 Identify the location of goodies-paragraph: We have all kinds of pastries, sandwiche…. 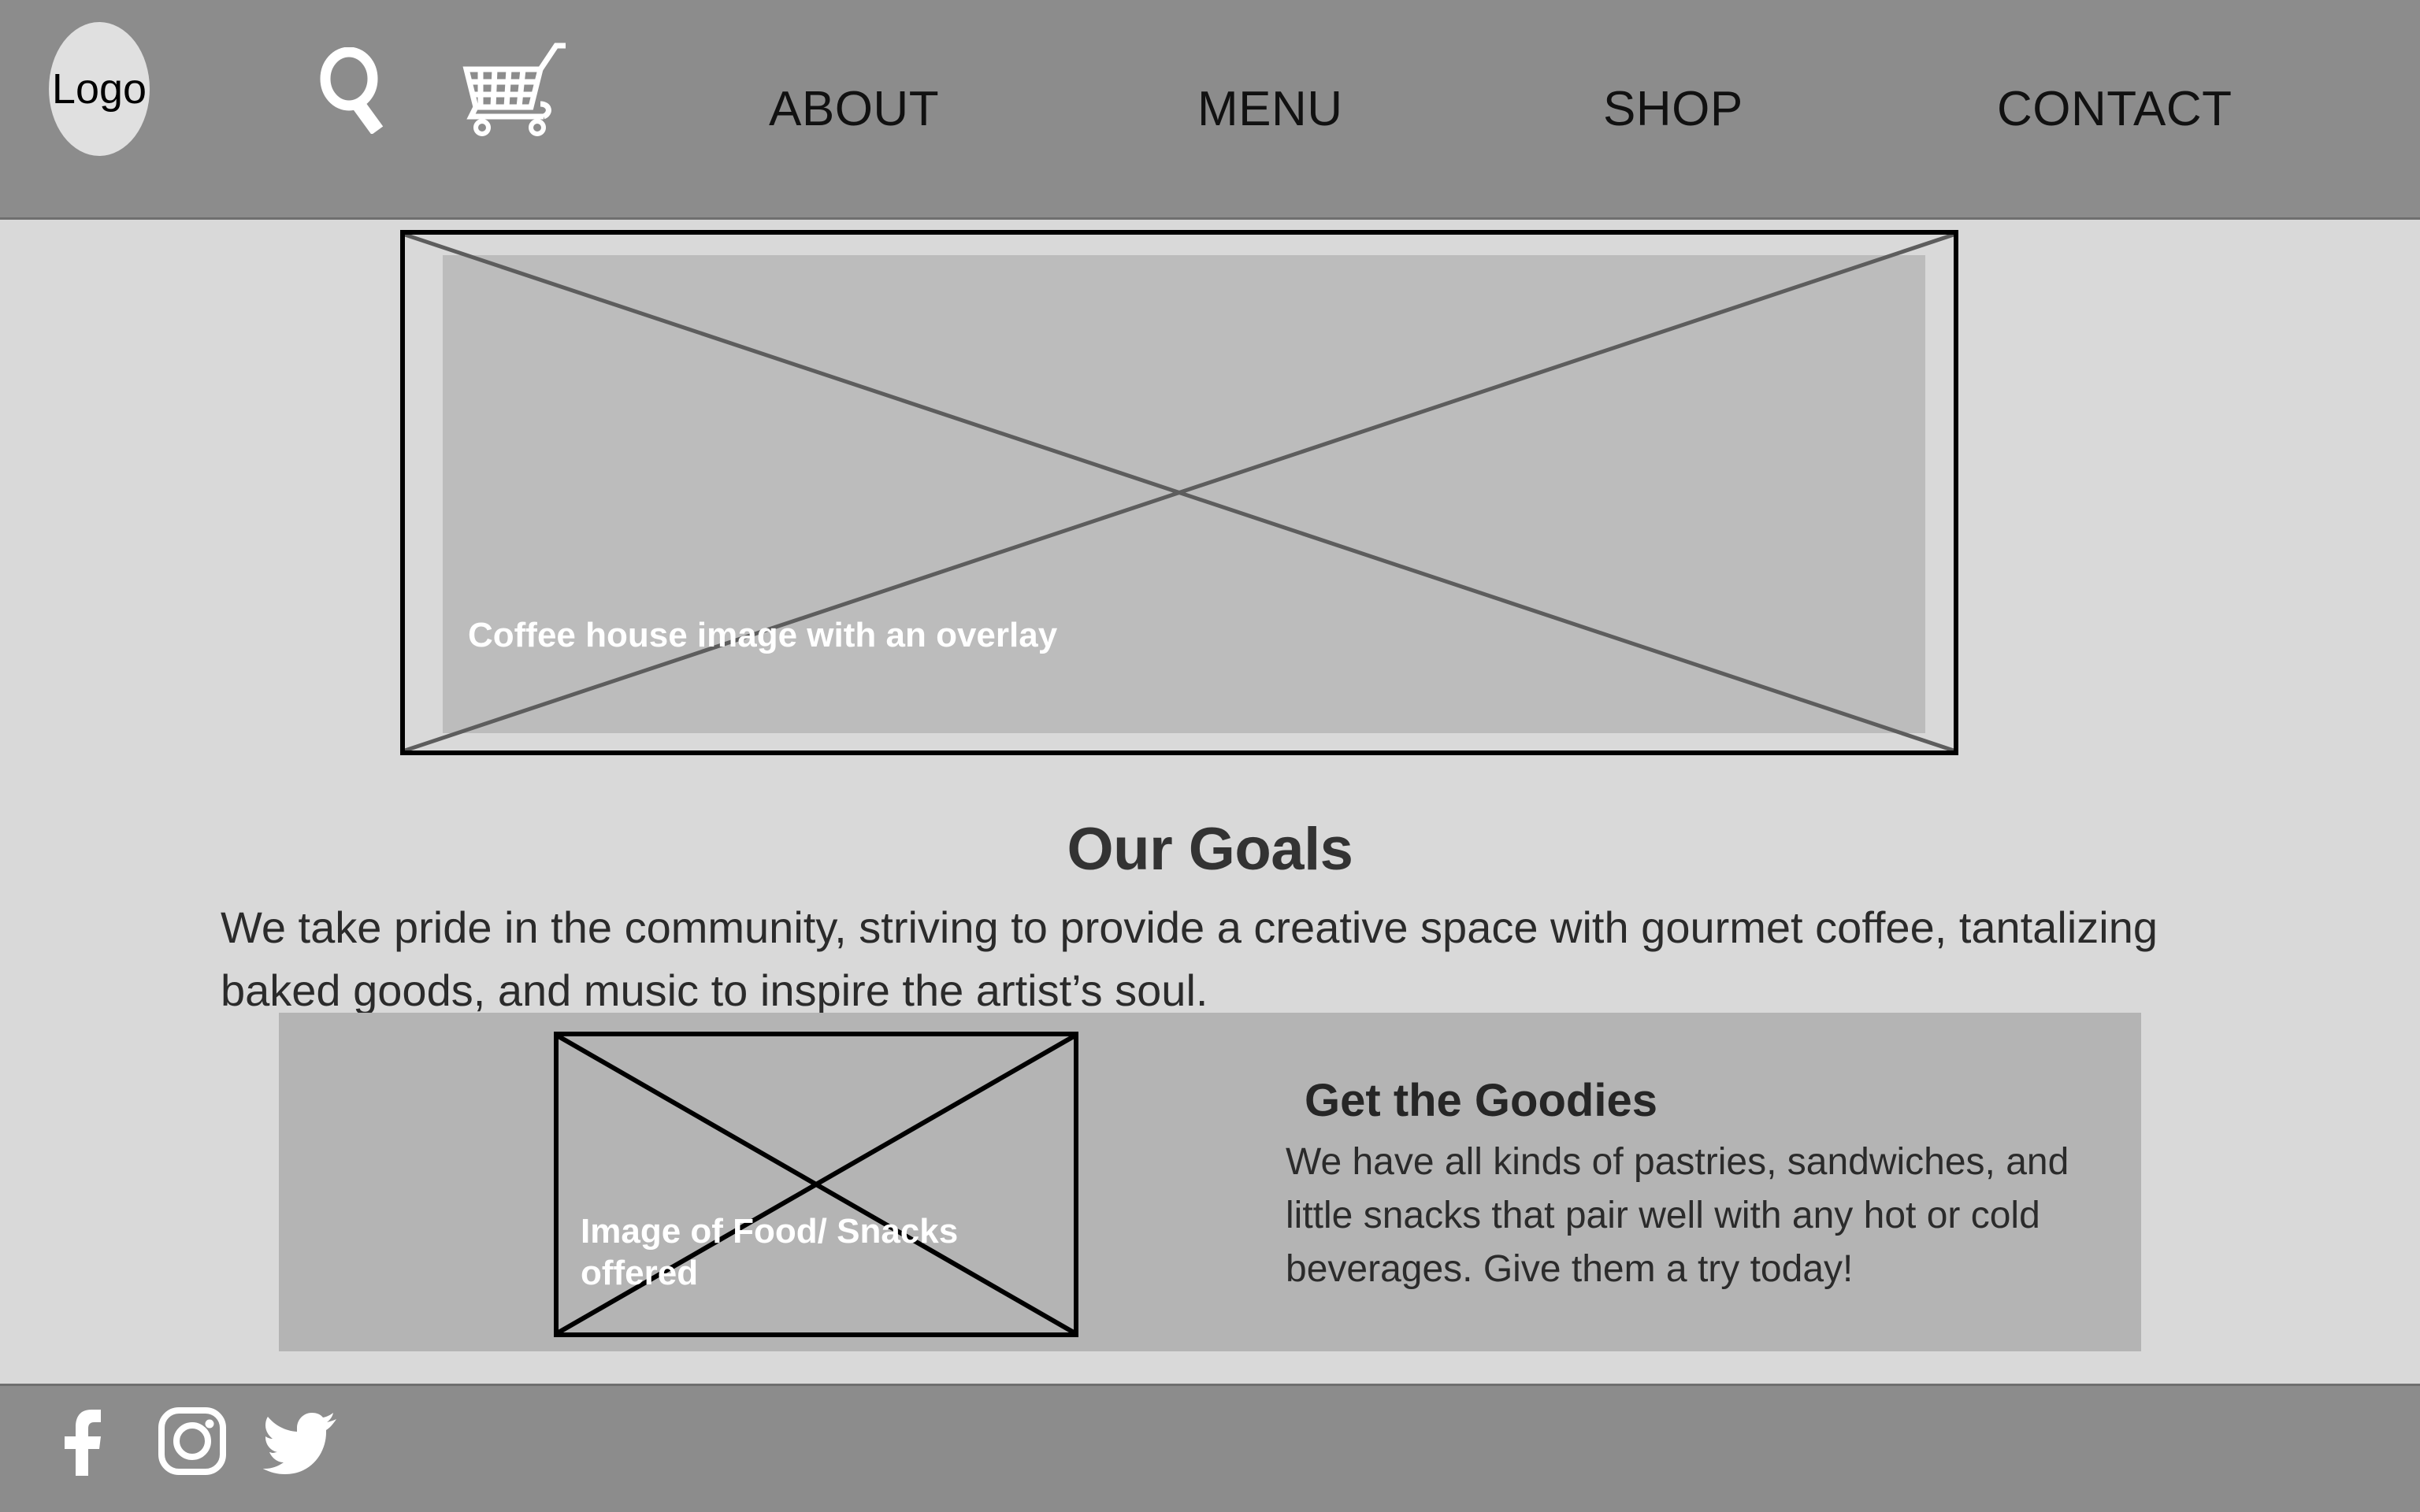
(1677, 1216).